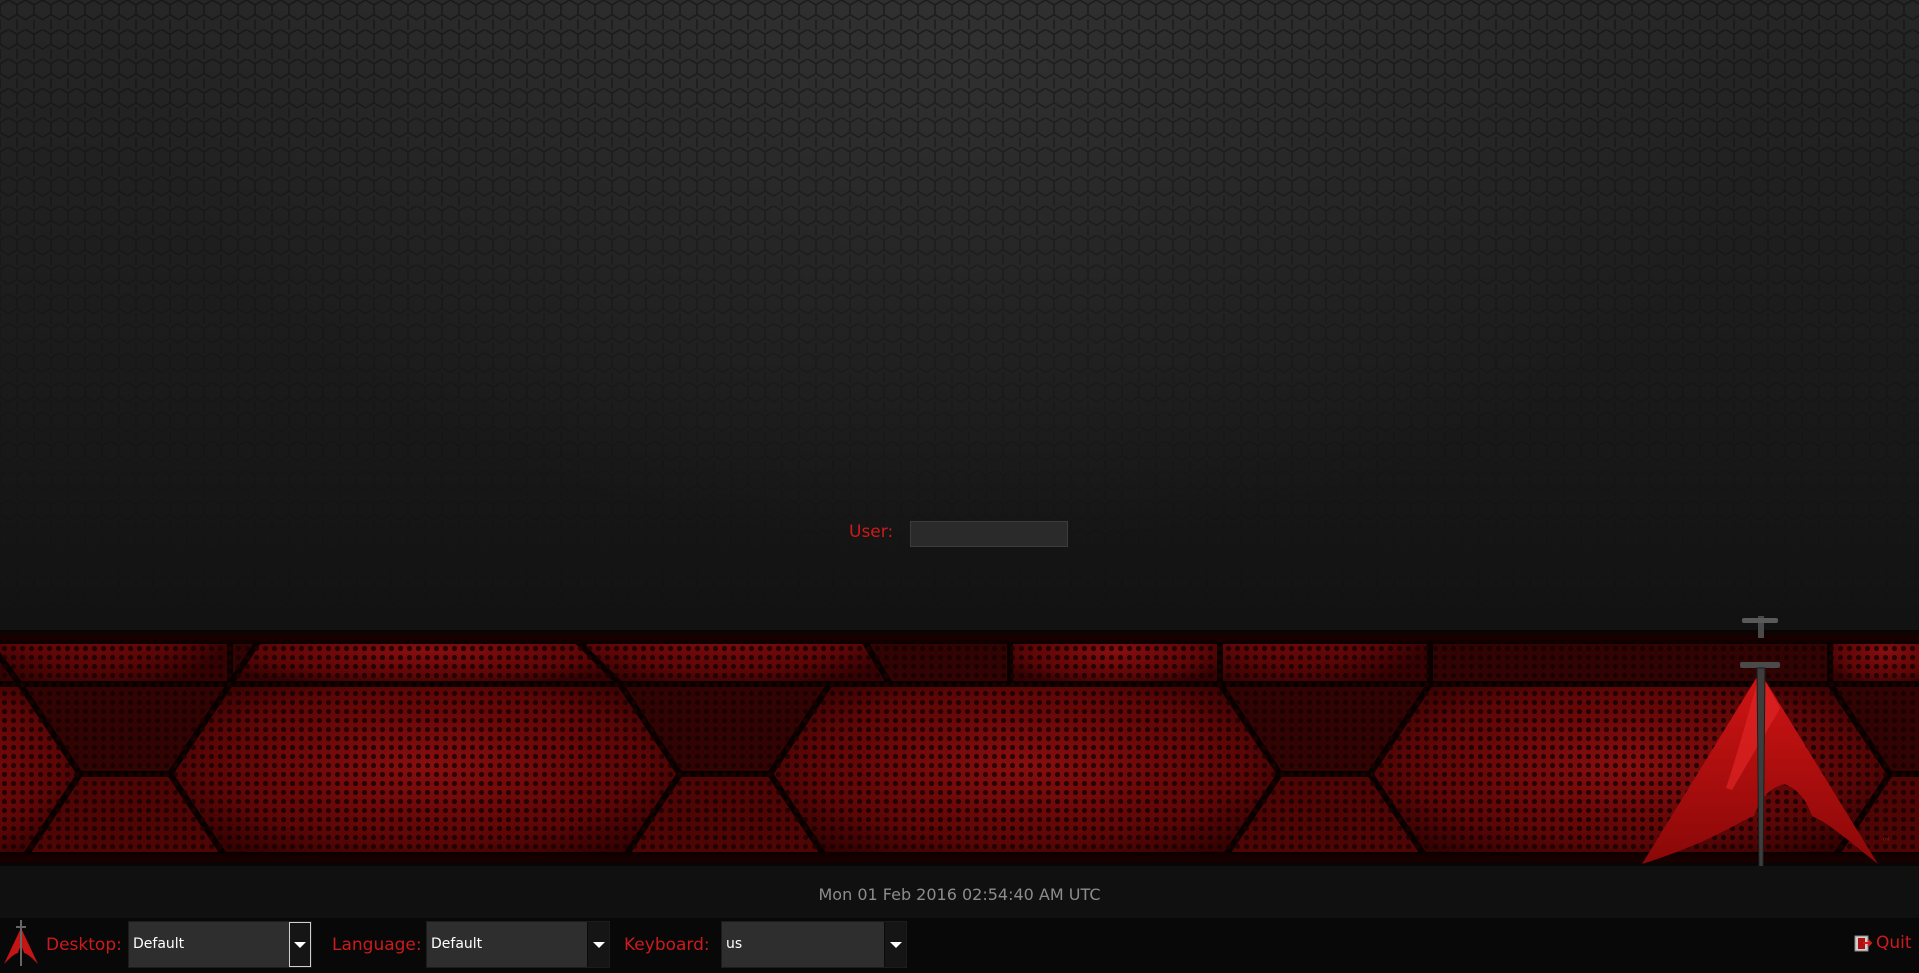 Image resolution: width=1919 pixels, height=973 pixels. What do you see at coordinates (1760, 750) in the screenshot?
I see `blackarch-logo-icon` at bounding box center [1760, 750].